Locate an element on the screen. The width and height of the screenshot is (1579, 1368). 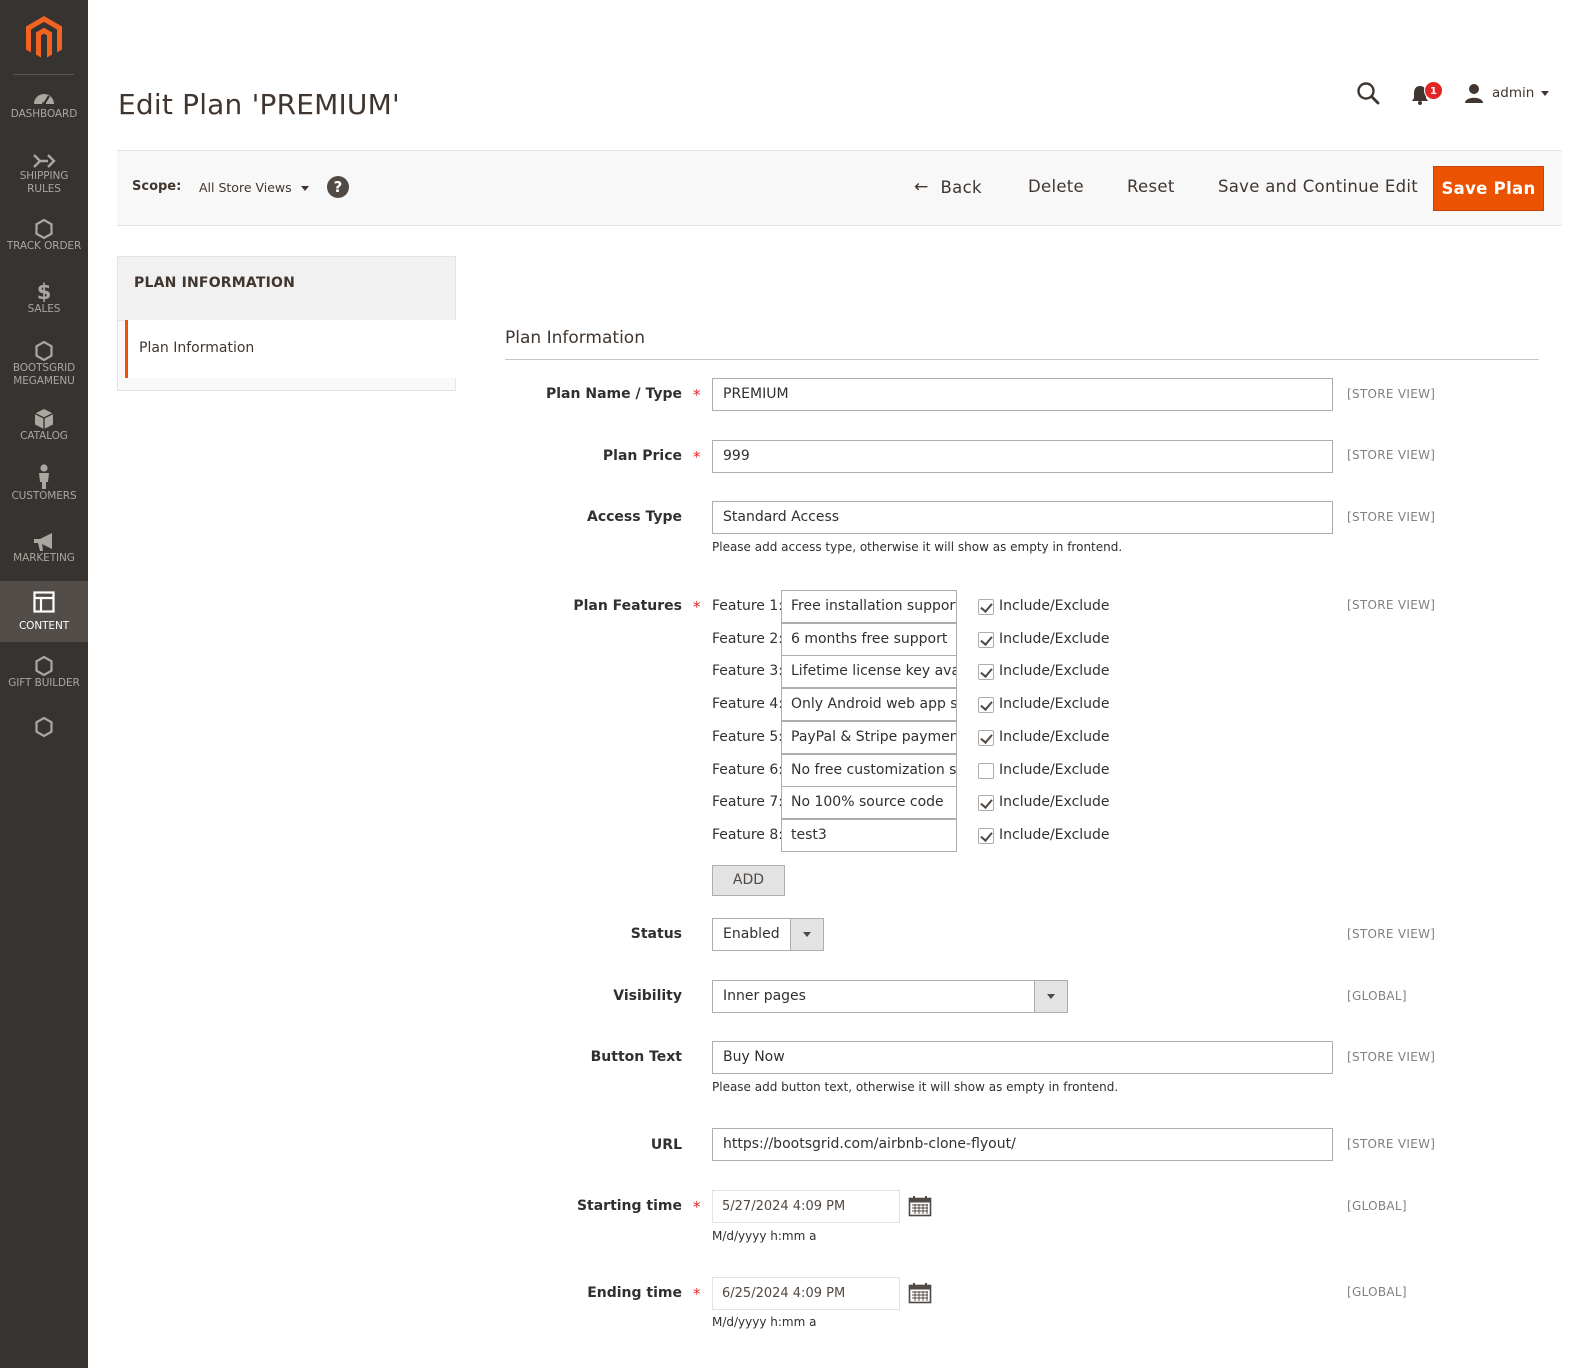
status-label: Status is located at coordinates (656, 934).